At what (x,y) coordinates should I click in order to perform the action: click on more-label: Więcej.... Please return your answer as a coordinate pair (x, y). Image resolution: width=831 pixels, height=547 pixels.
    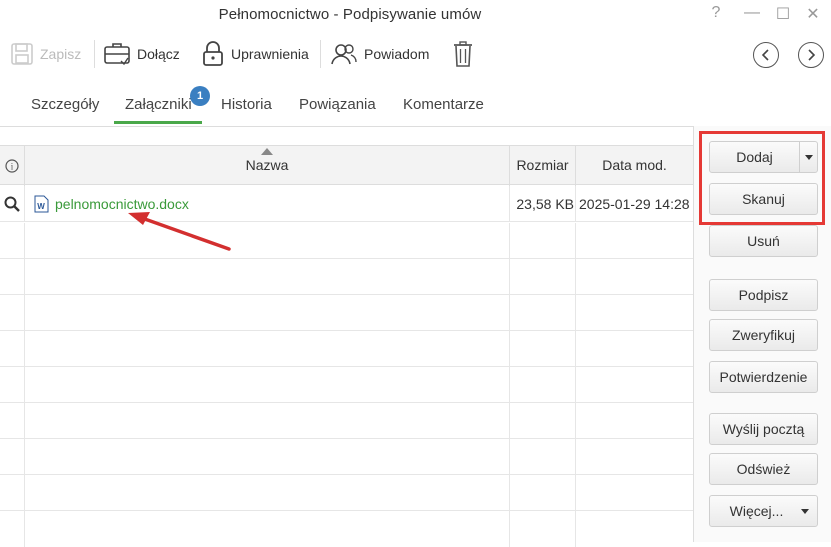
    Looking at the image, I should click on (756, 511).